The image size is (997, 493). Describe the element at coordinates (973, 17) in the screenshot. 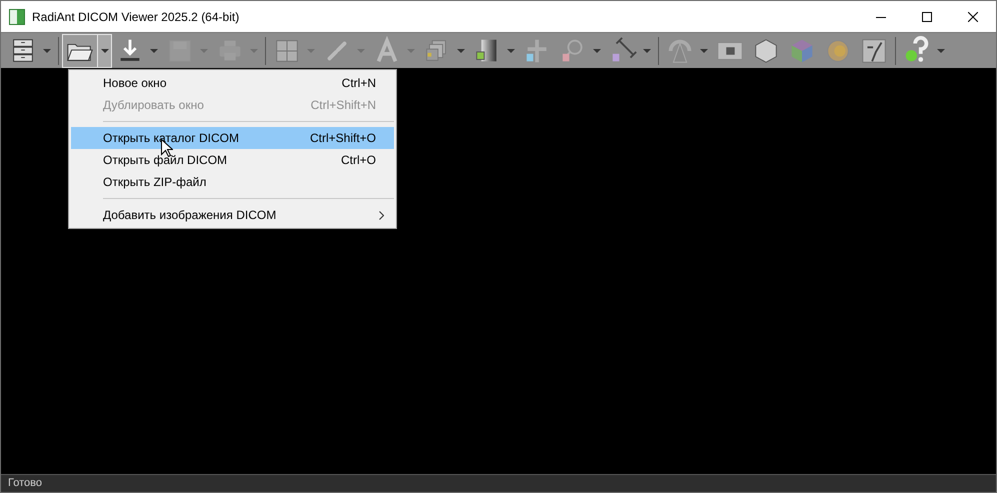

I see `close-icon` at that location.